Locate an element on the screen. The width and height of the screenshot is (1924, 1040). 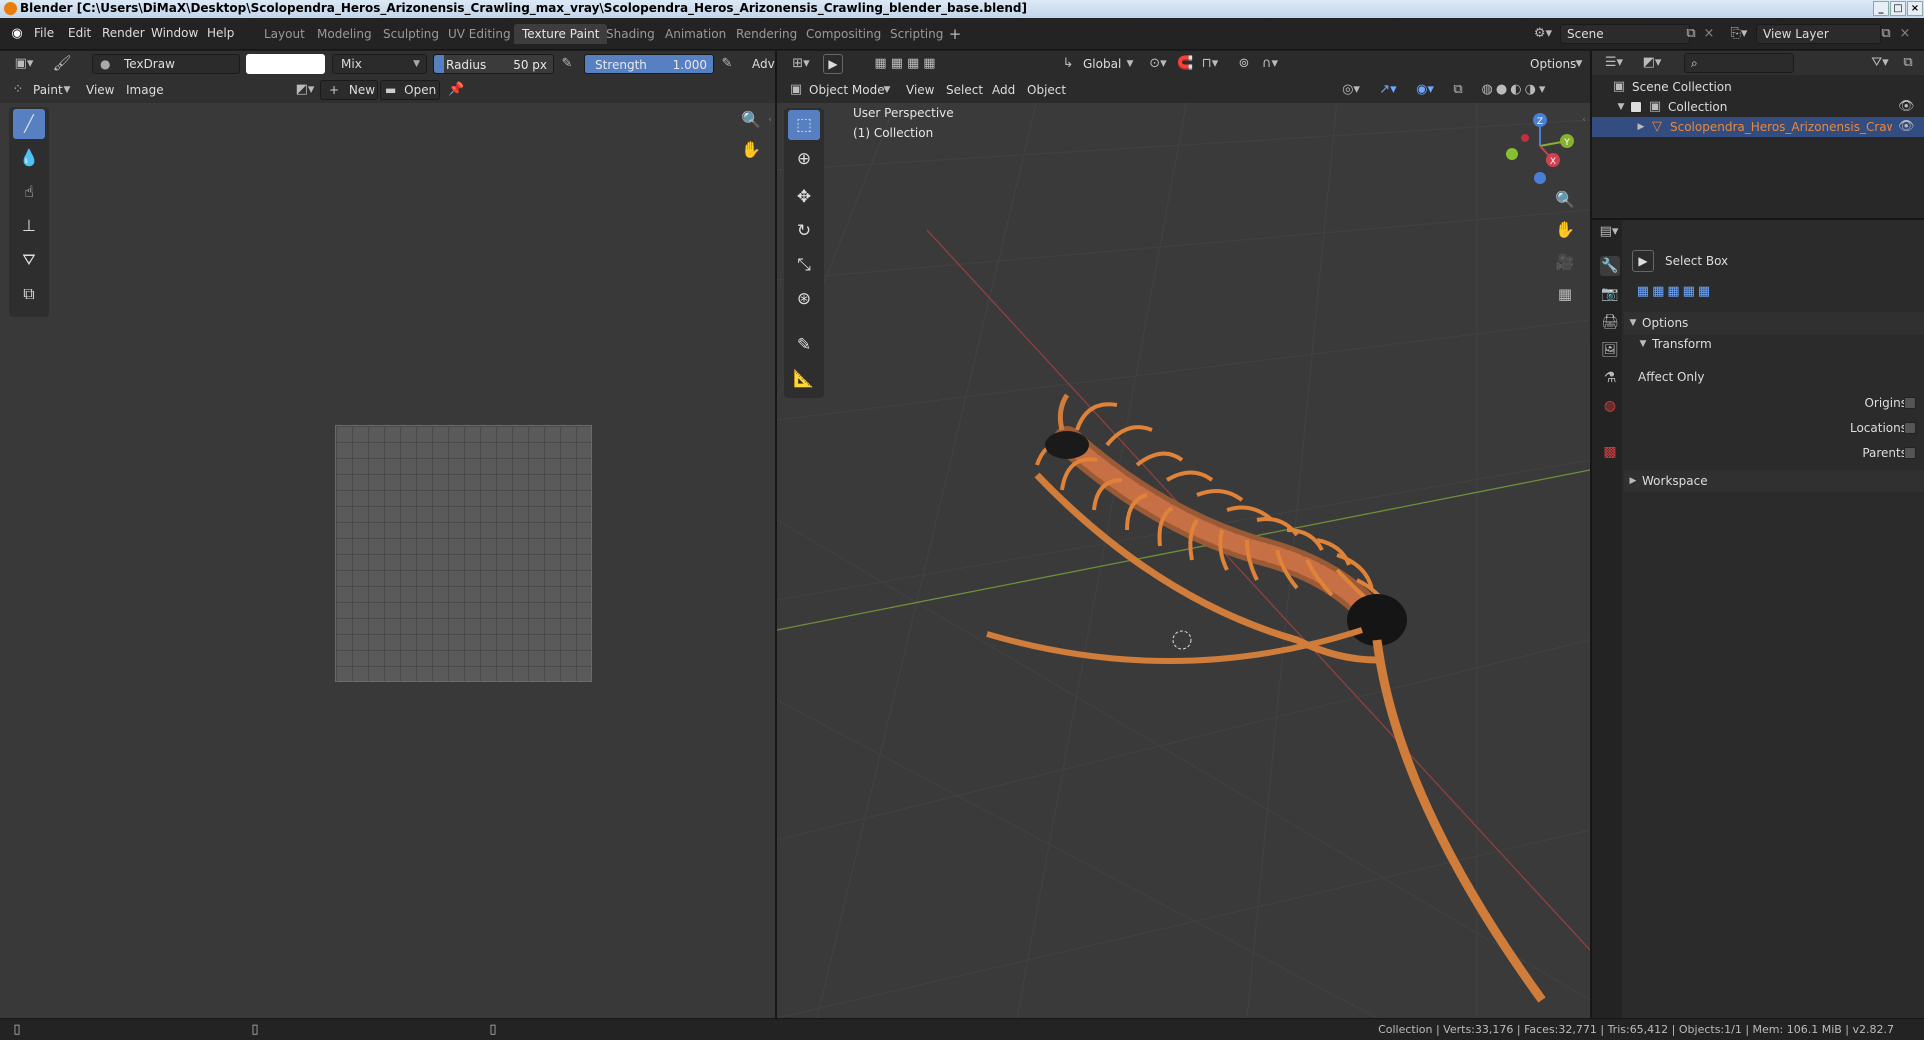
gizmo-icon: ↗▾ is located at coordinates (1388, 90).